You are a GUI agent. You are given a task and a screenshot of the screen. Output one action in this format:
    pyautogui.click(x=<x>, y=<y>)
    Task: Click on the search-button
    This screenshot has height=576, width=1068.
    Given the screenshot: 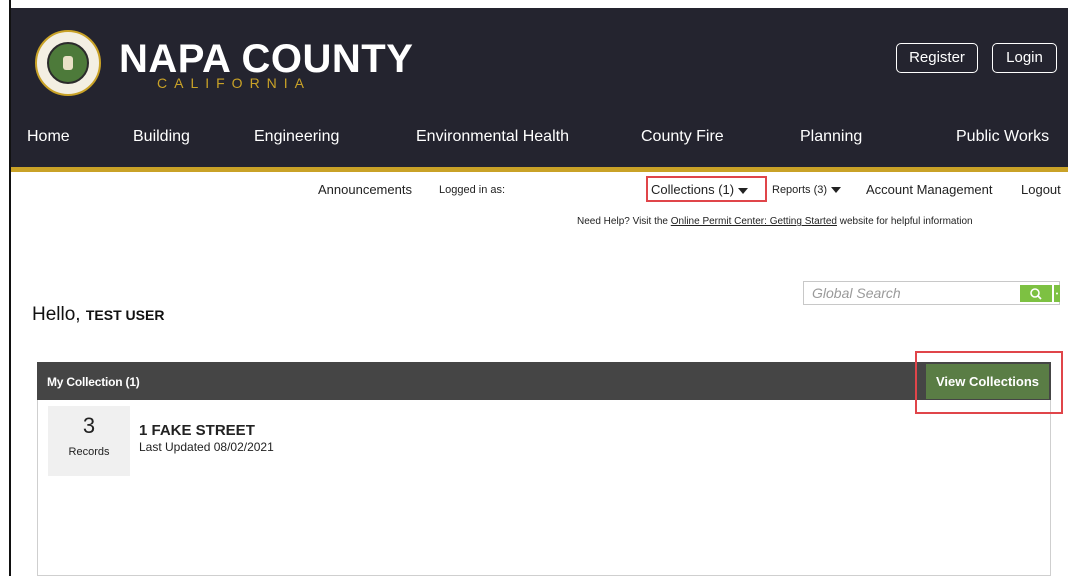 What is the action you would take?
    pyautogui.click(x=1036, y=293)
    